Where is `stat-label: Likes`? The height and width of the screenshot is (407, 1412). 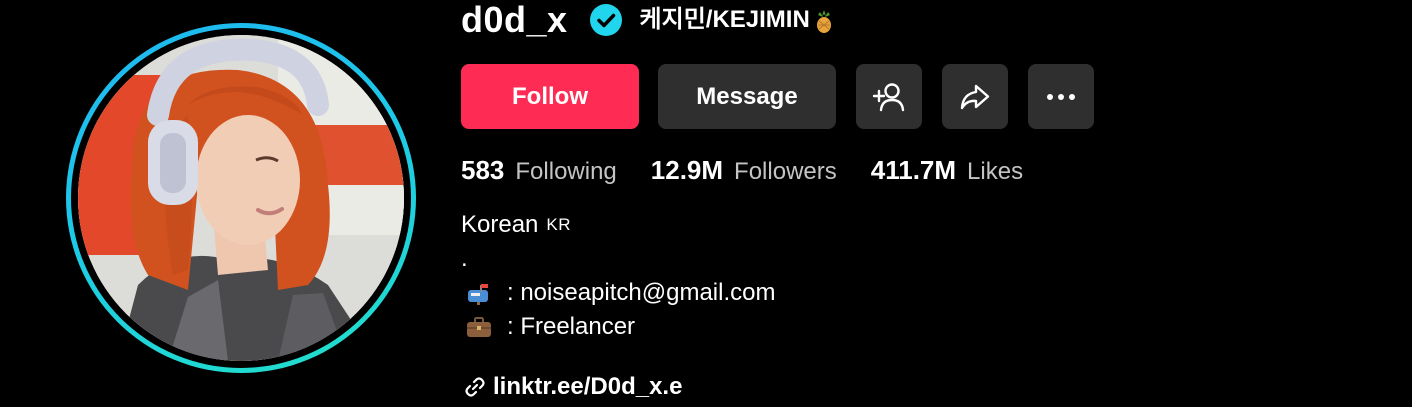 stat-label: Likes is located at coordinates (995, 171).